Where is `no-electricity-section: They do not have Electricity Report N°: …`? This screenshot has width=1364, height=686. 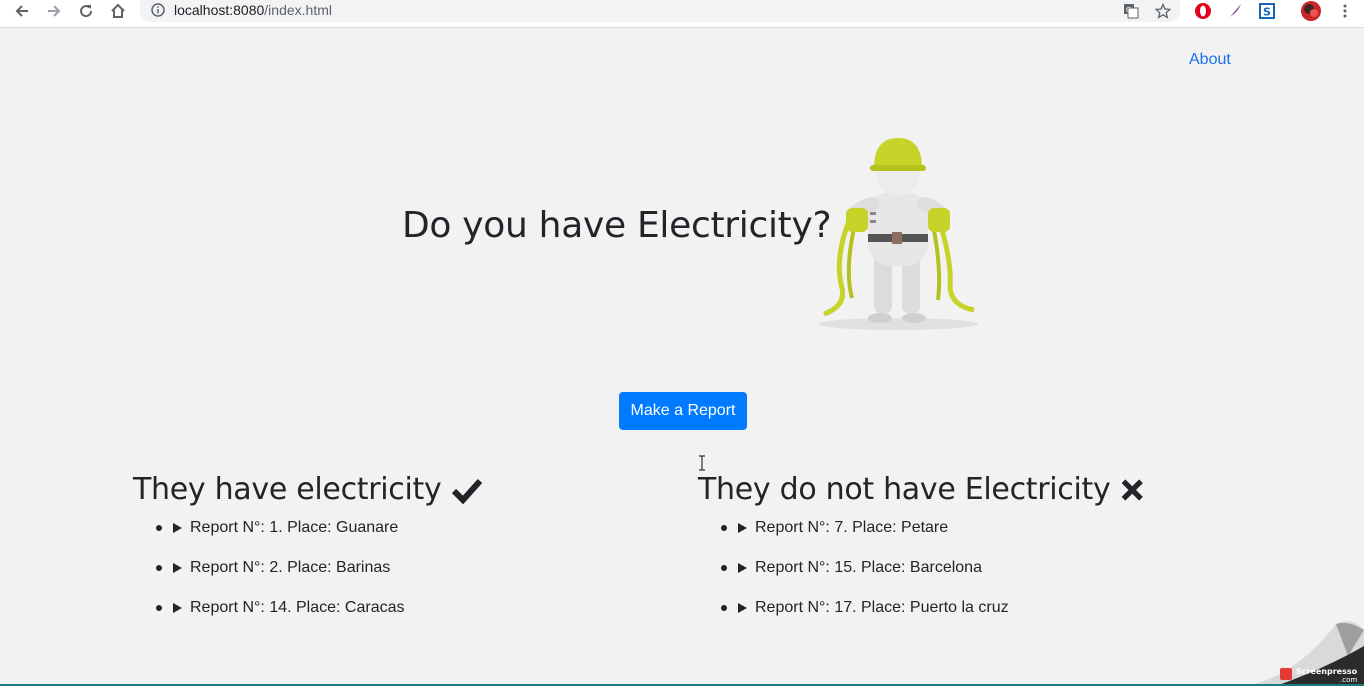
no-electricity-section: They do not have Electricity Report N°: … is located at coordinates (923, 554).